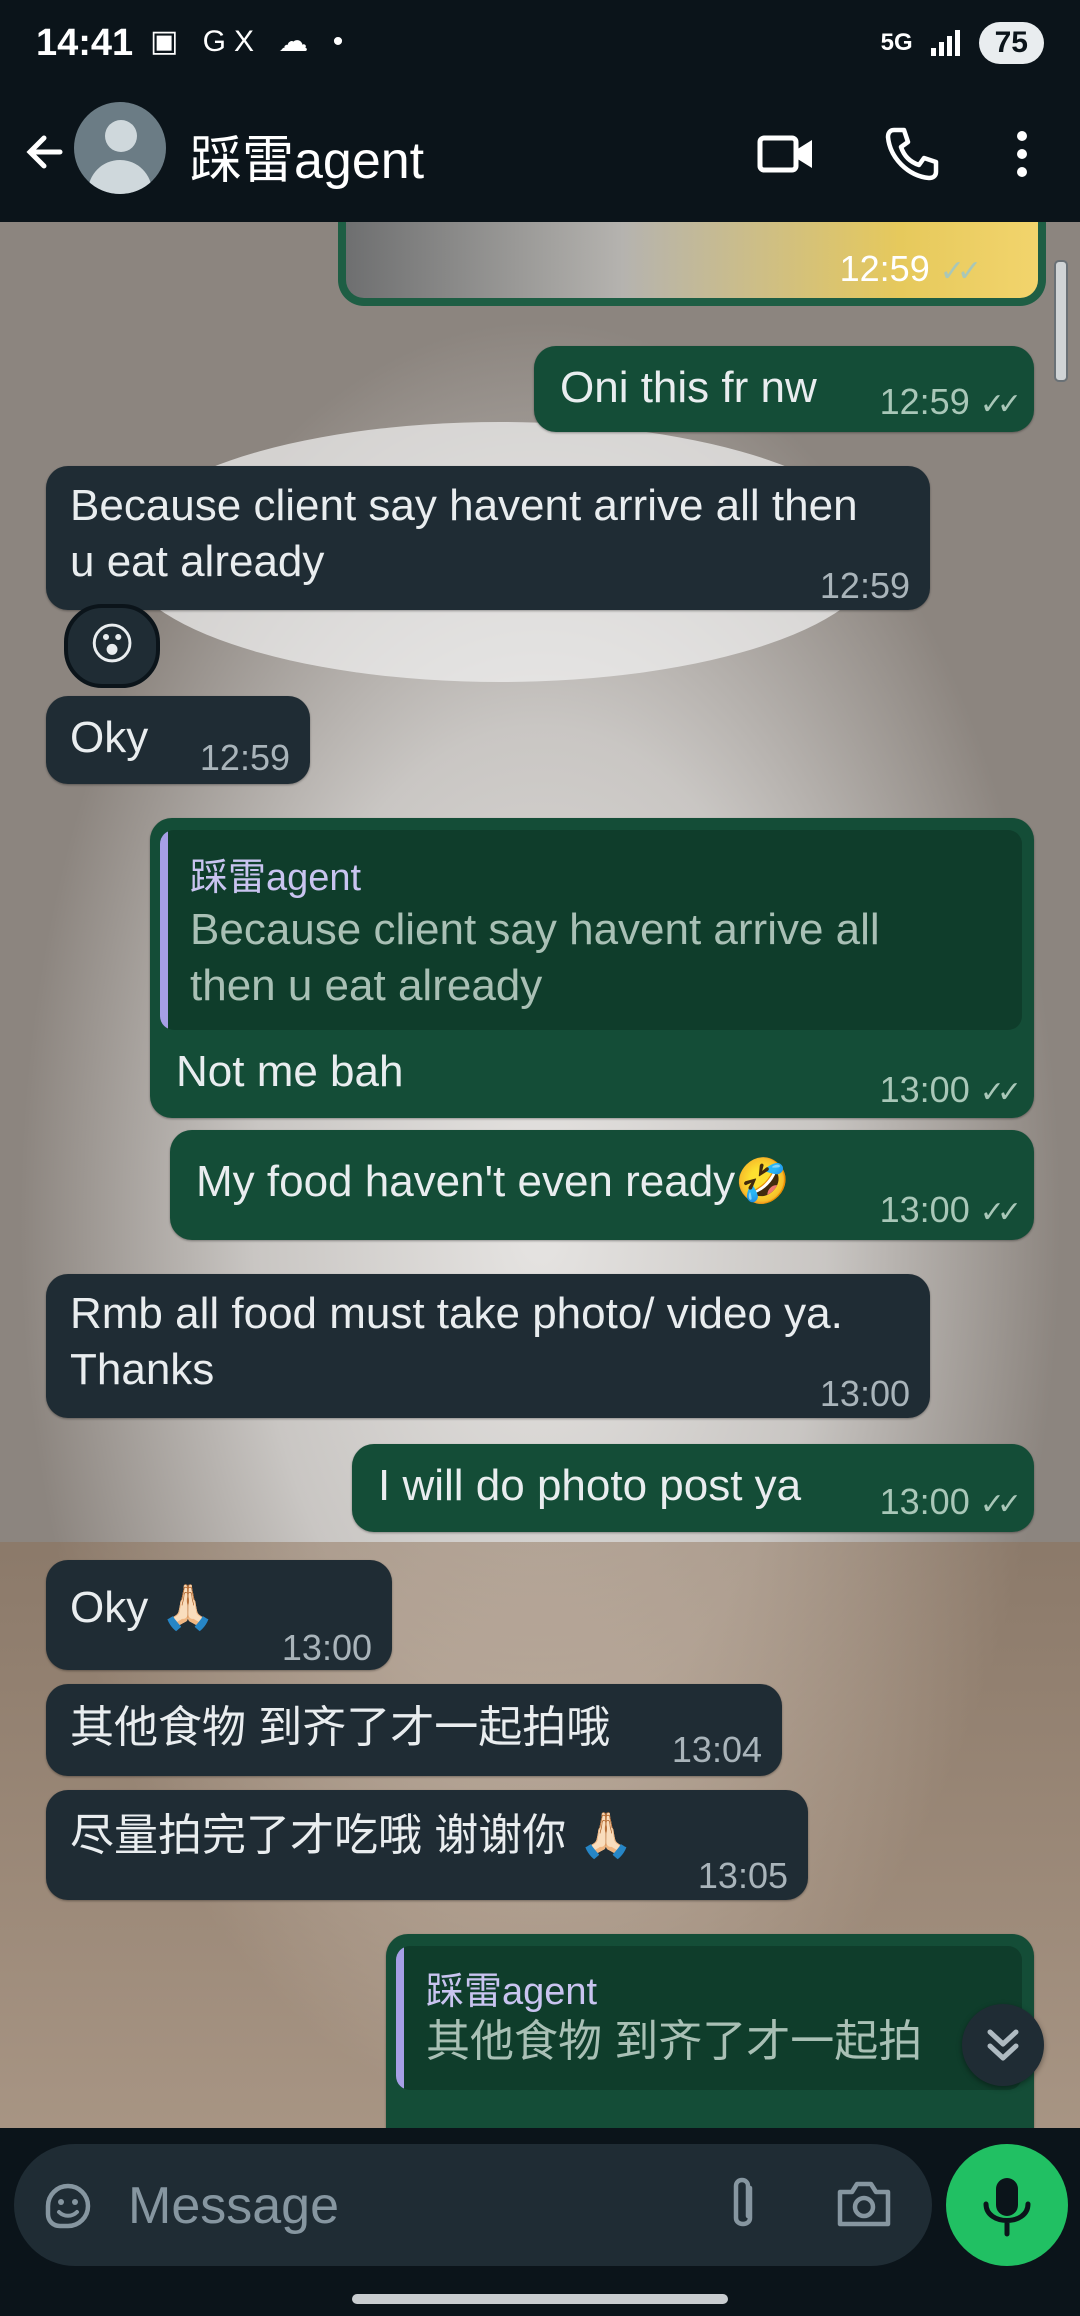  I want to click on incoming-message: 其他食物 到齐了才一起拍哦 13:04, so click(414, 1730).